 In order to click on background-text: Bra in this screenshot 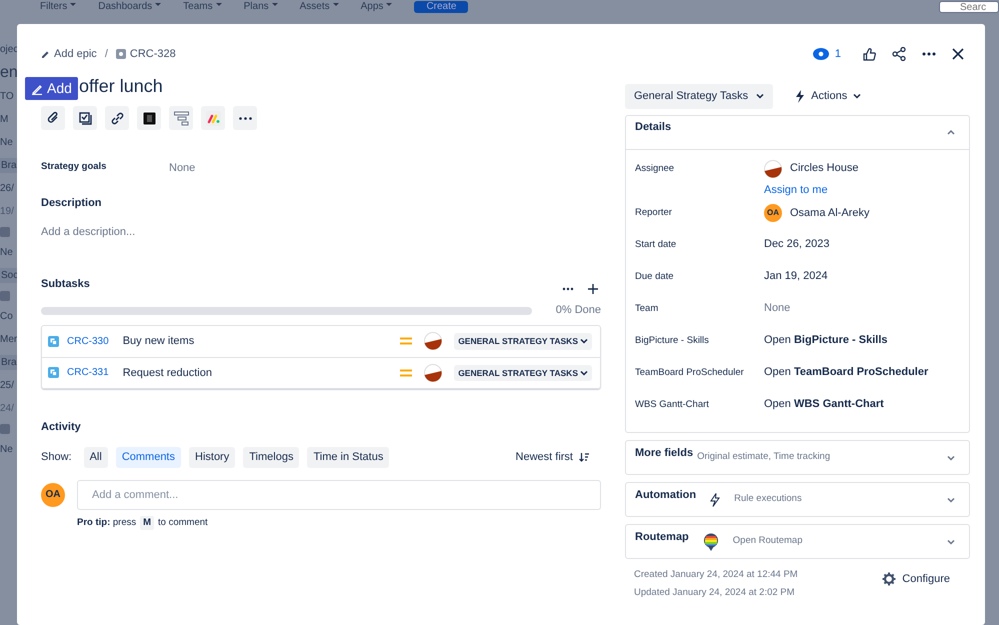, I will do `click(9, 362)`.